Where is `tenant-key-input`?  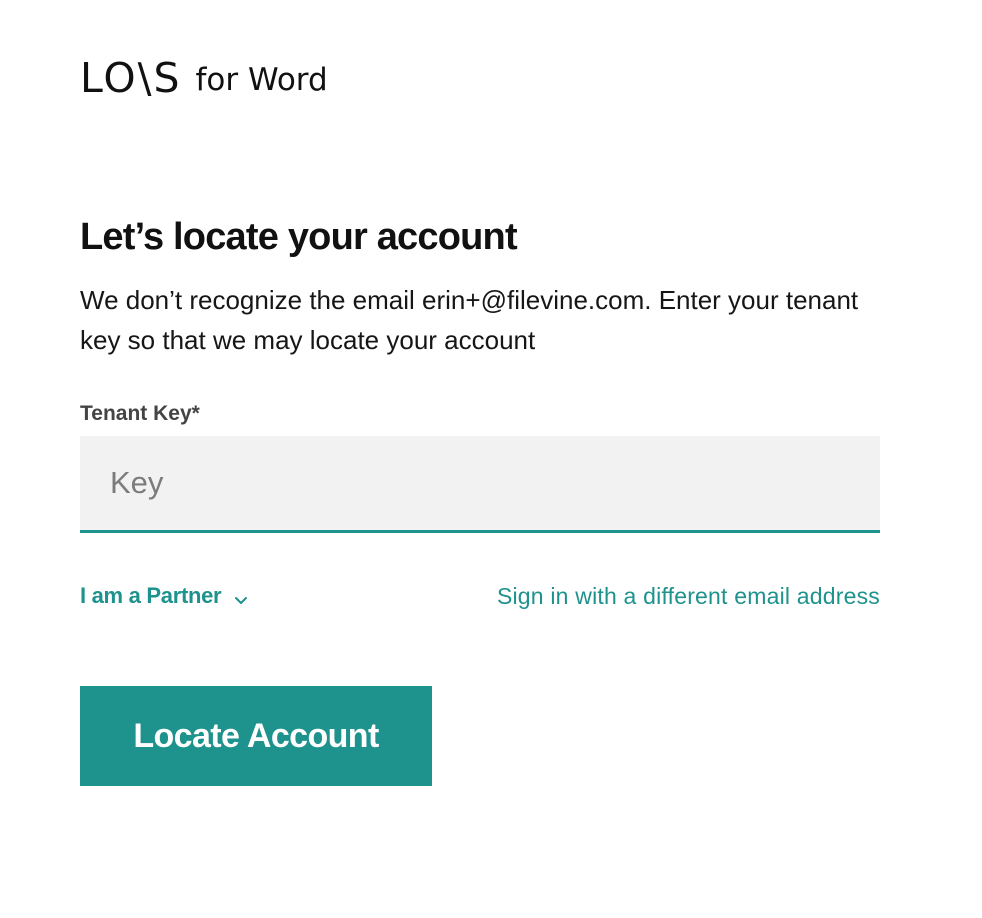
tenant-key-input is located at coordinates (480, 484).